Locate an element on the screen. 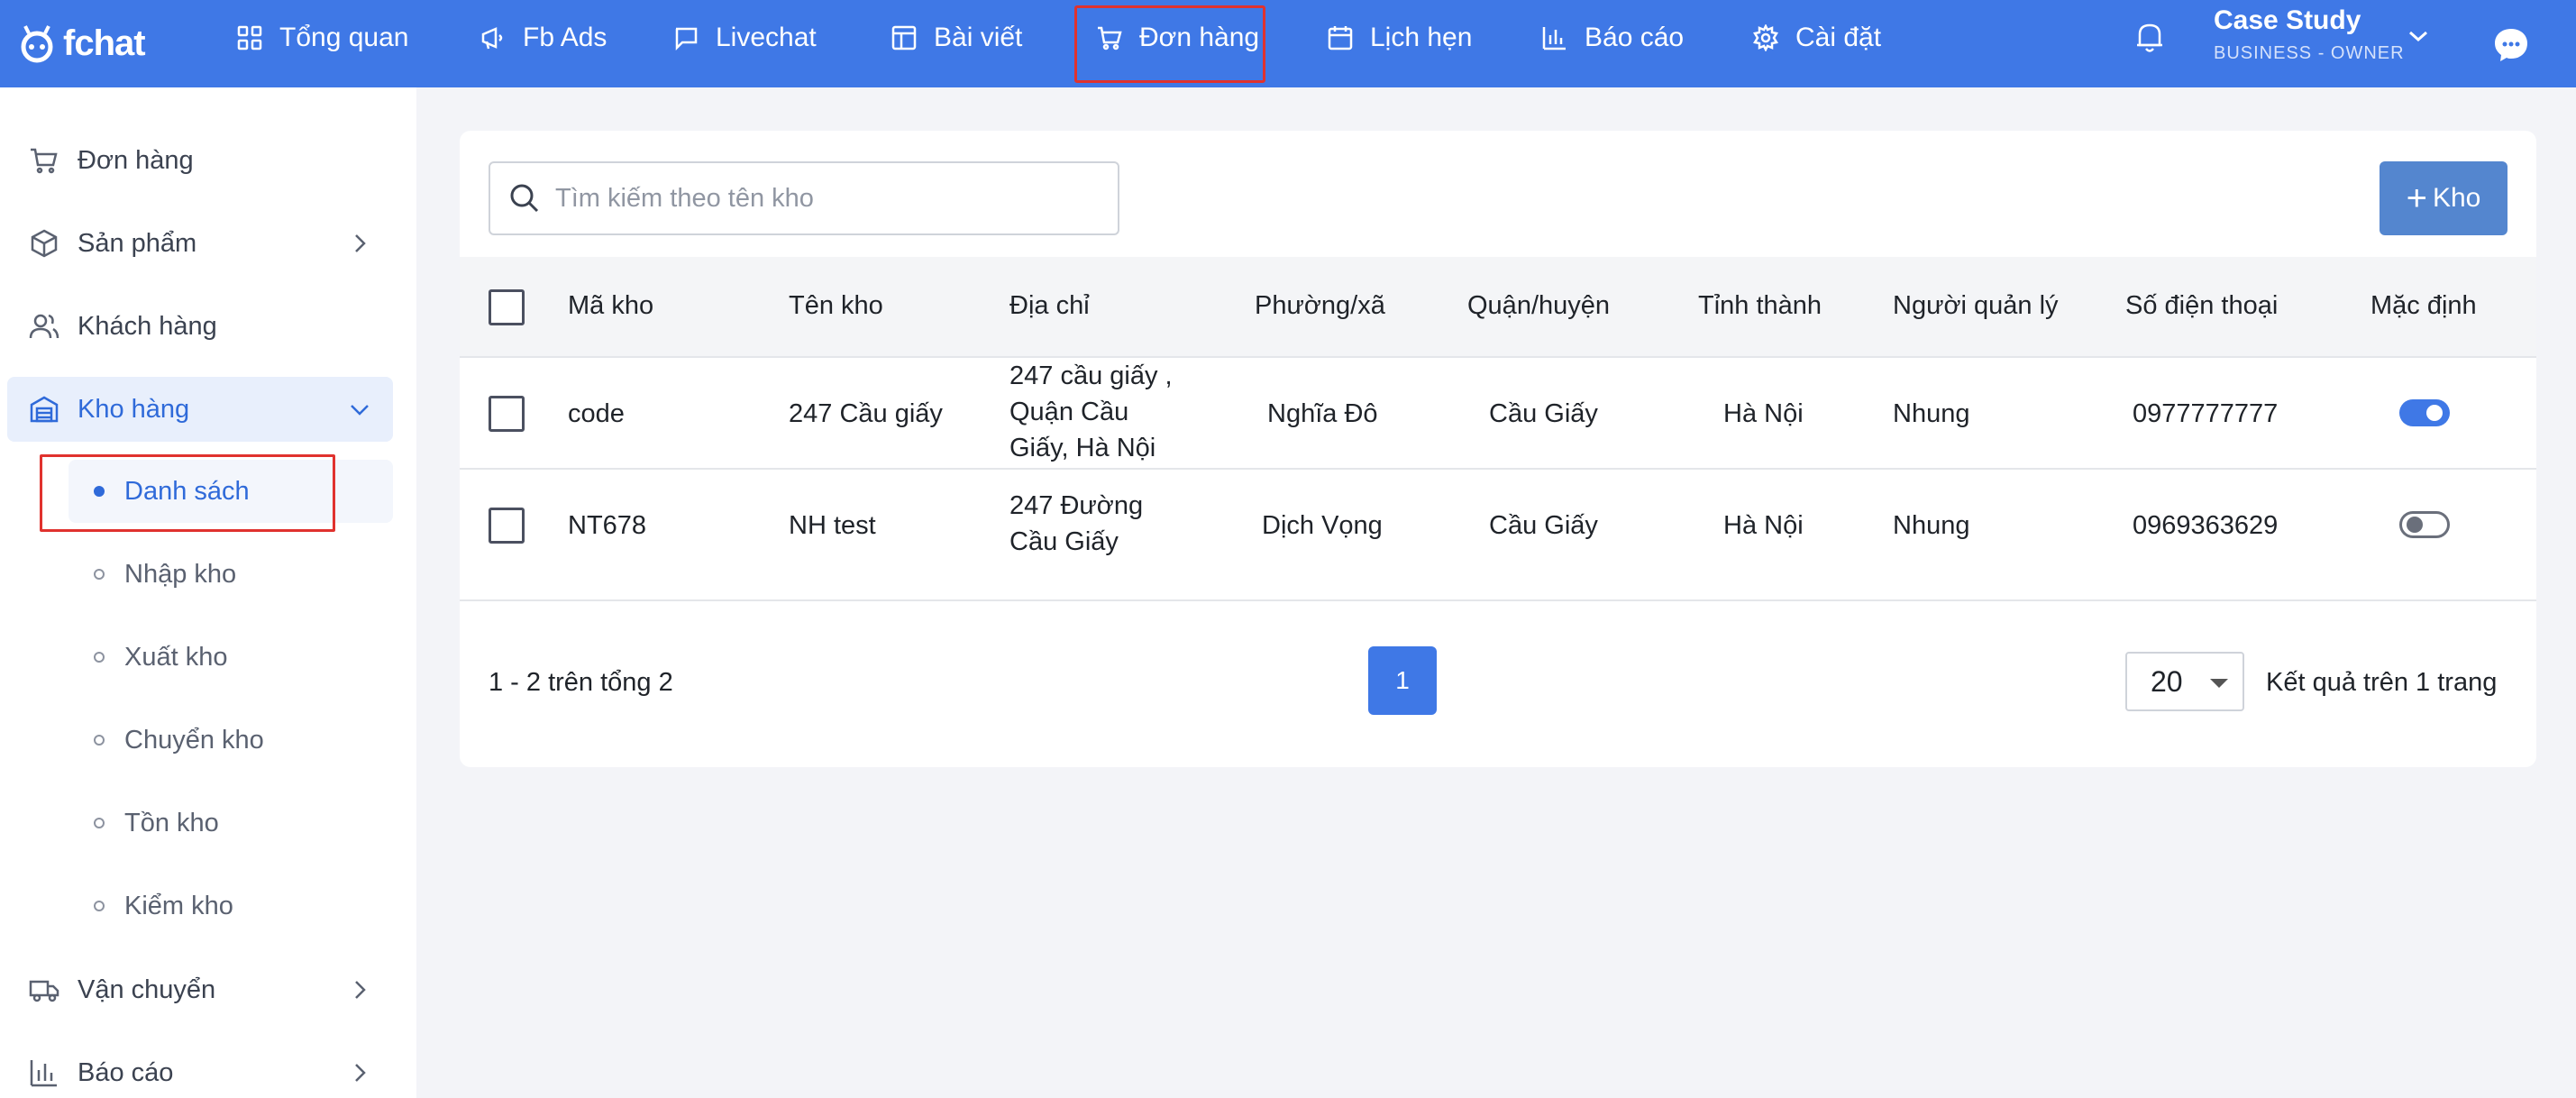 This screenshot has height=1098, width=2576. column-header: Phường/xã is located at coordinates (1320, 305).